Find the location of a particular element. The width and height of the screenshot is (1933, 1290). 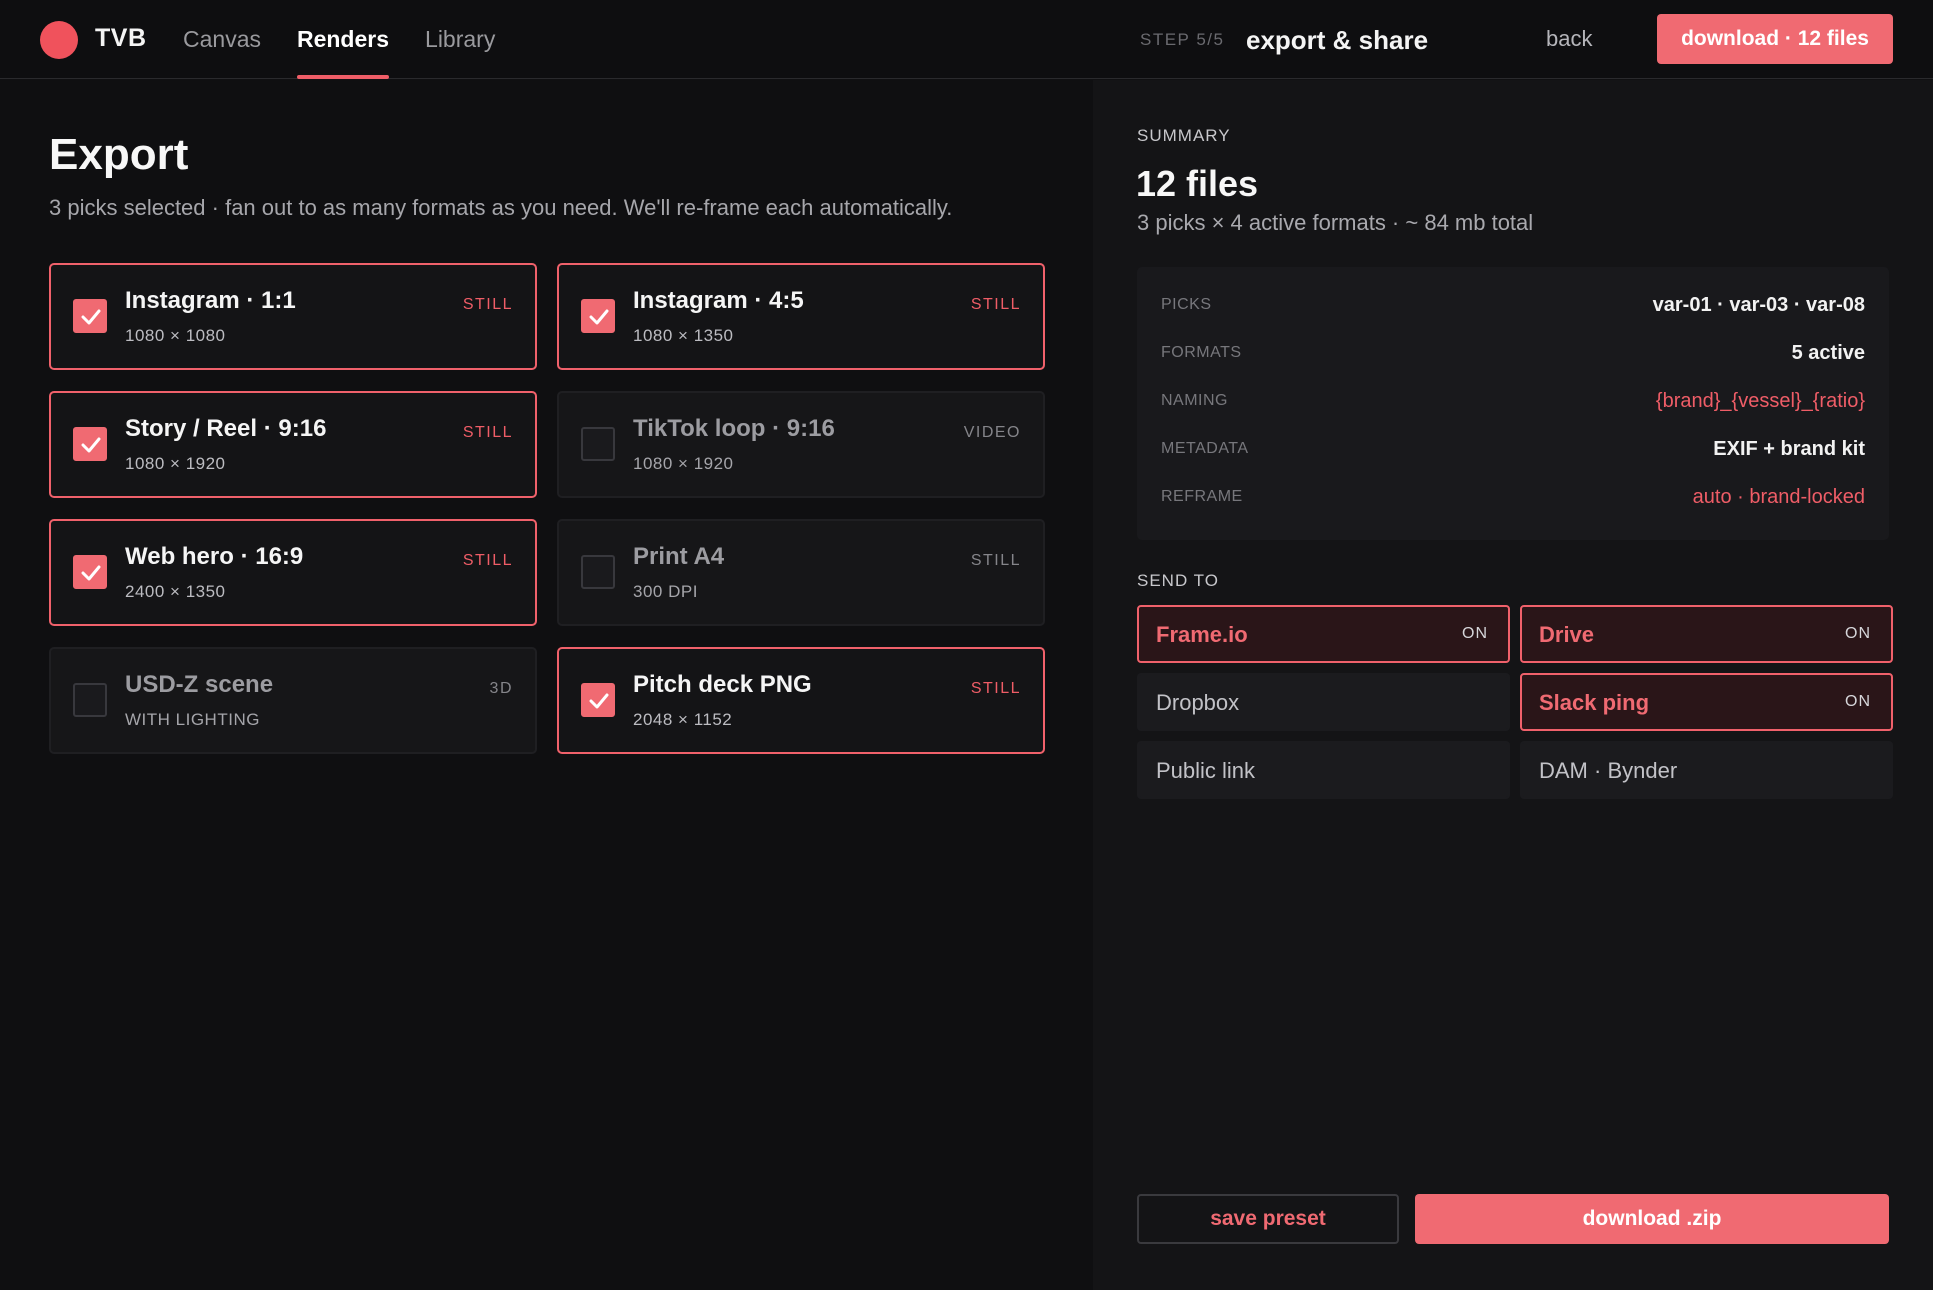

meta-row-reframe: REFRAME auto · brand-locked is located at coordinates (1513, 499).